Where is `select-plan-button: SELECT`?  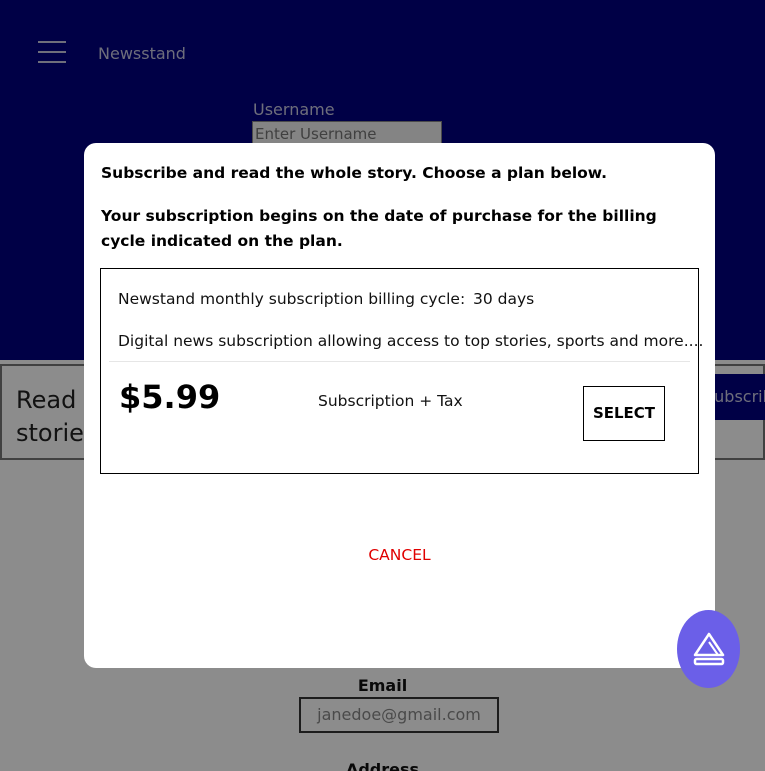 select-plan-button: SELECT is located at coordinates (624, 413).